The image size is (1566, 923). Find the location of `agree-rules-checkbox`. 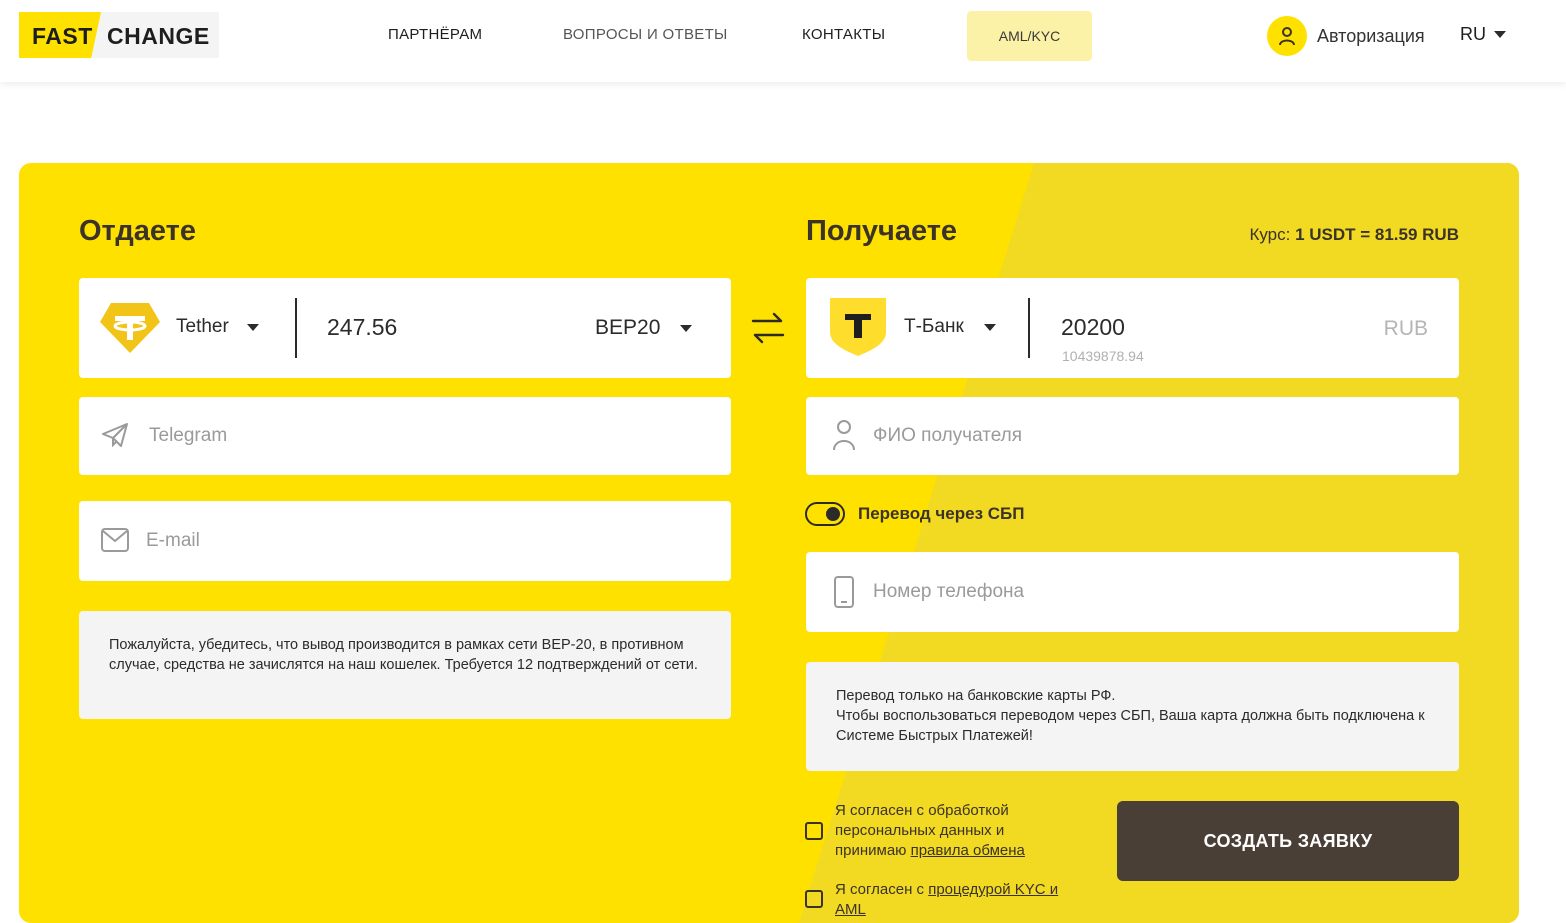

agree-rules-checkbox is located at coordinates (814, 831).